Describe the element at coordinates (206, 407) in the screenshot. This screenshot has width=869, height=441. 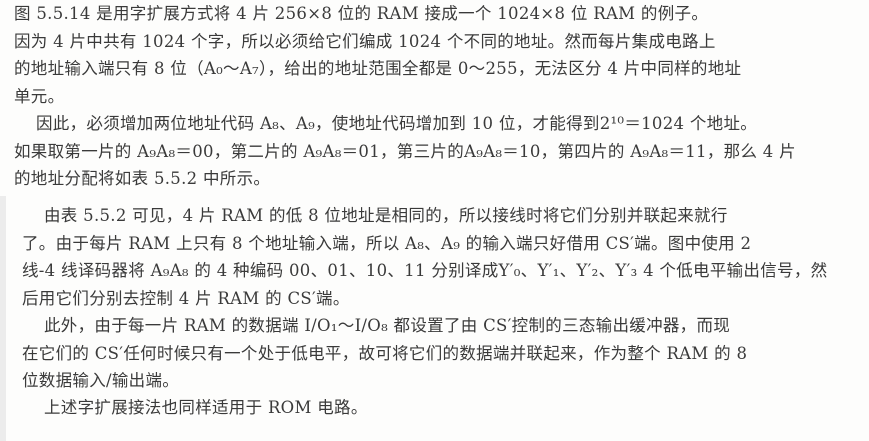
I see `text-line: 上述字扩展接法也同样适用于 ROM 电路。` at that location.